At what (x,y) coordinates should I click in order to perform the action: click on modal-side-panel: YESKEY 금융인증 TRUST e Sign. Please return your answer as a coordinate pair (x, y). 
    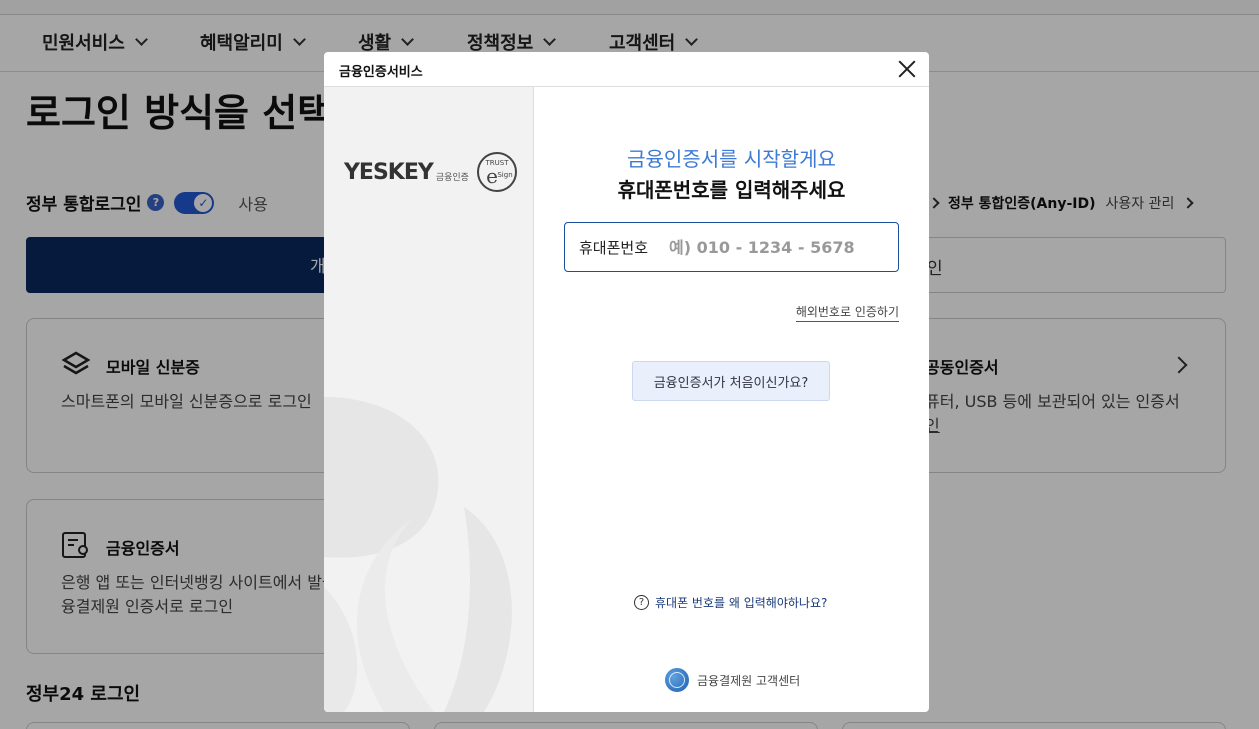
    Looking at the image, I should click on (429, 399).